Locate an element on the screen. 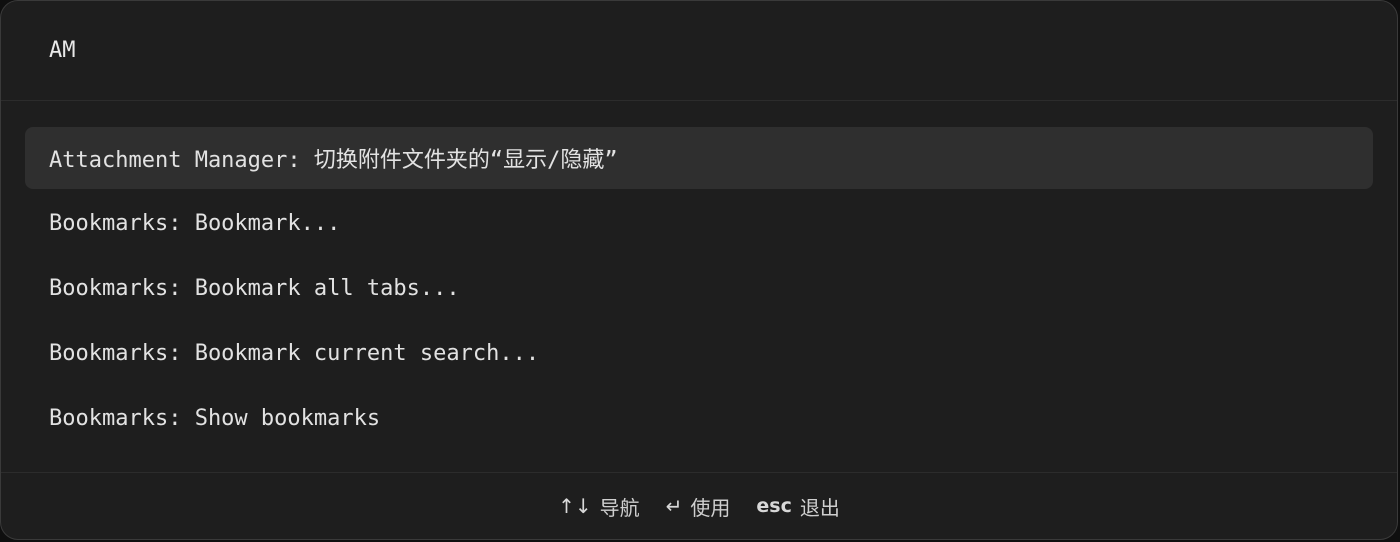  hint-use: ↵ 使用 is located at coordinates (698, 506).